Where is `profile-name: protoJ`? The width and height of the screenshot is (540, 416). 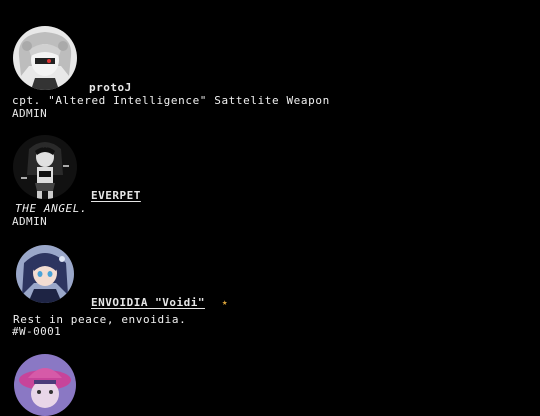
profile-name: protoJ is located at coordinates (110, 87).